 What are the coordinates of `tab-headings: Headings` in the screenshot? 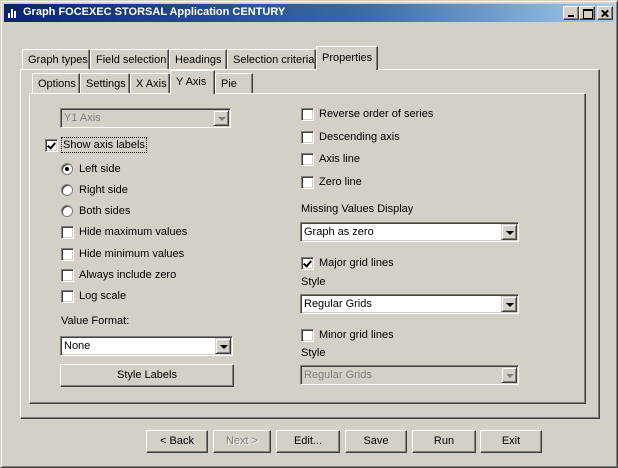 It's located at (198, 59).